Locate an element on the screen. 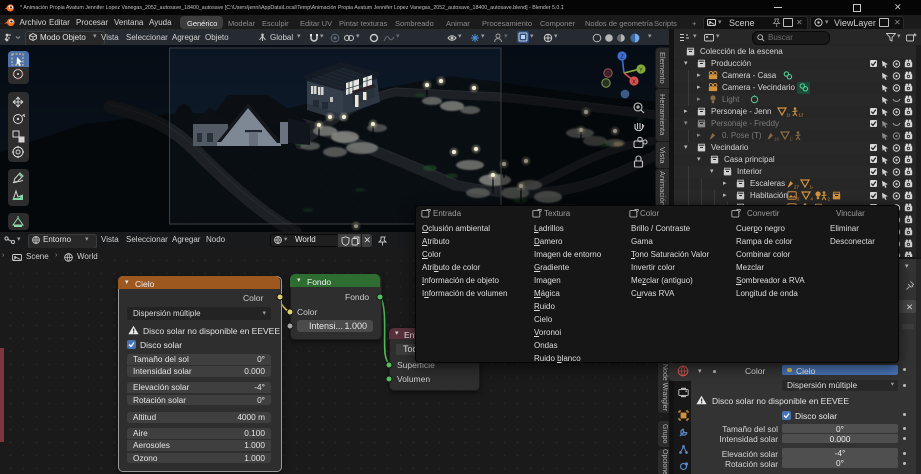  svg-text: 27 is located at coordinates (796, 187).